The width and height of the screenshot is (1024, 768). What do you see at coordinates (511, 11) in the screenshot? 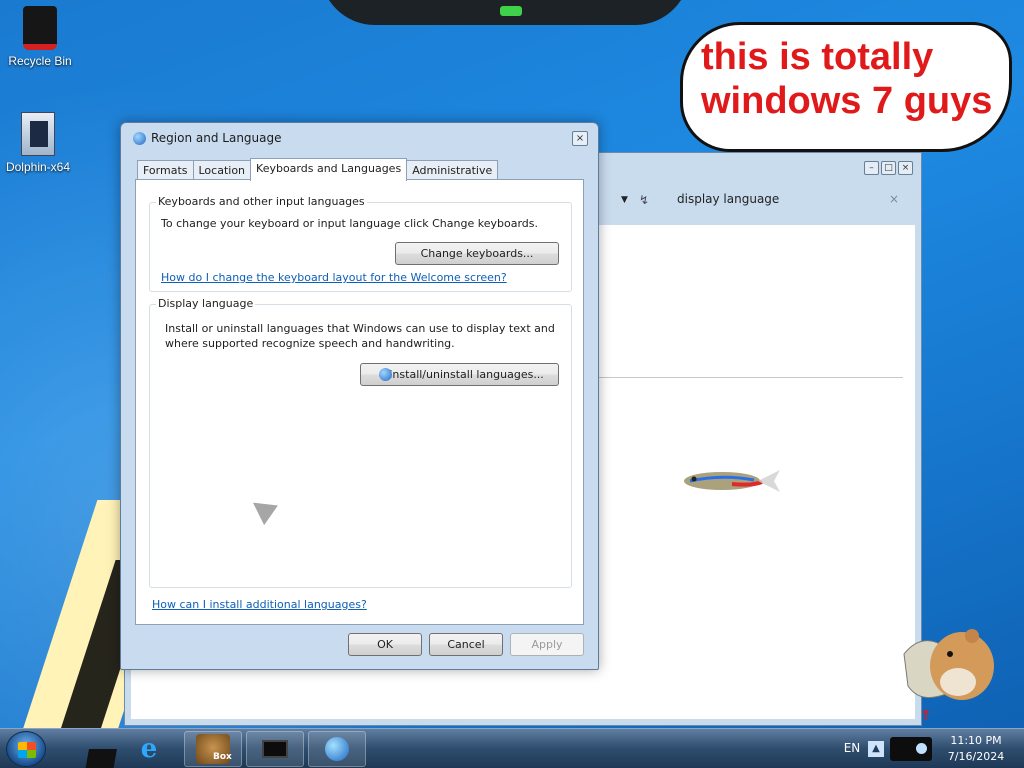
I see `green-light` at bounding box center [511, 11].